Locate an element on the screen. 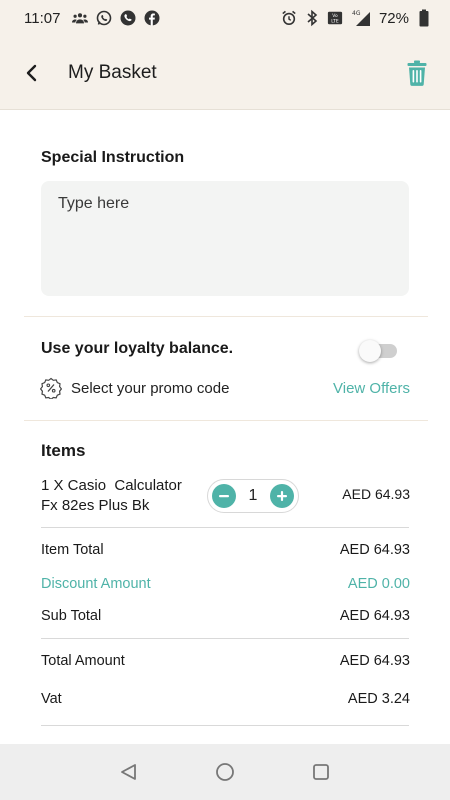 The height and width of the screenshot is (800, 450). promo-code-row: Select your promo code View Offers is located at coordinates (225, 388).